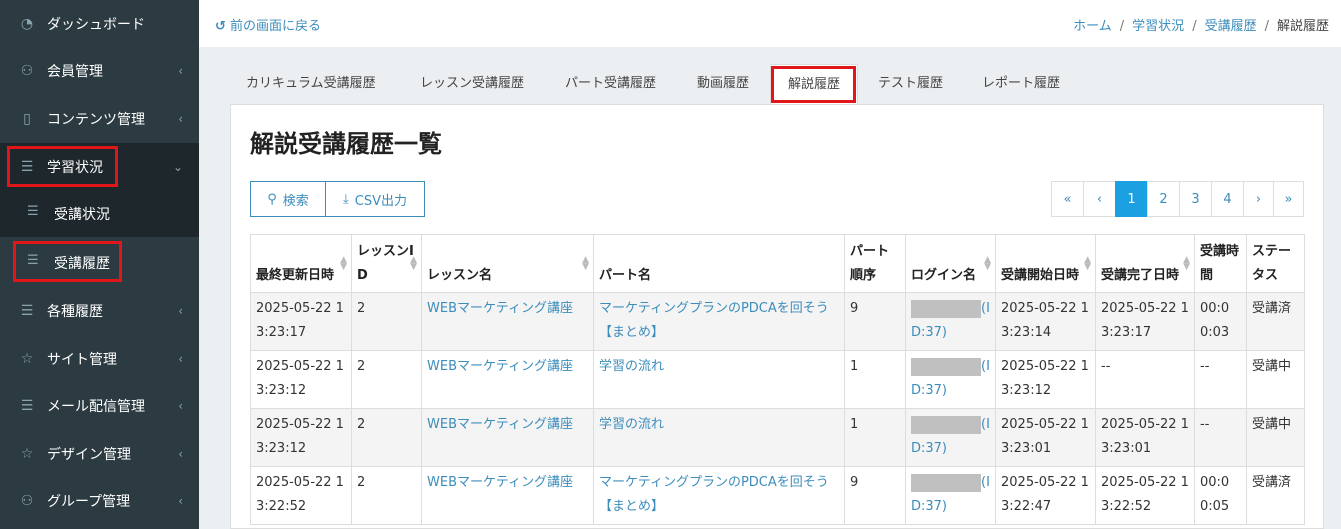 The image size is (1341, 529). Describe the element at coordinates (99, 23) in the screenshot. I see `sidebar-item-dashboard: ◔ ダッシュボード` at that location.